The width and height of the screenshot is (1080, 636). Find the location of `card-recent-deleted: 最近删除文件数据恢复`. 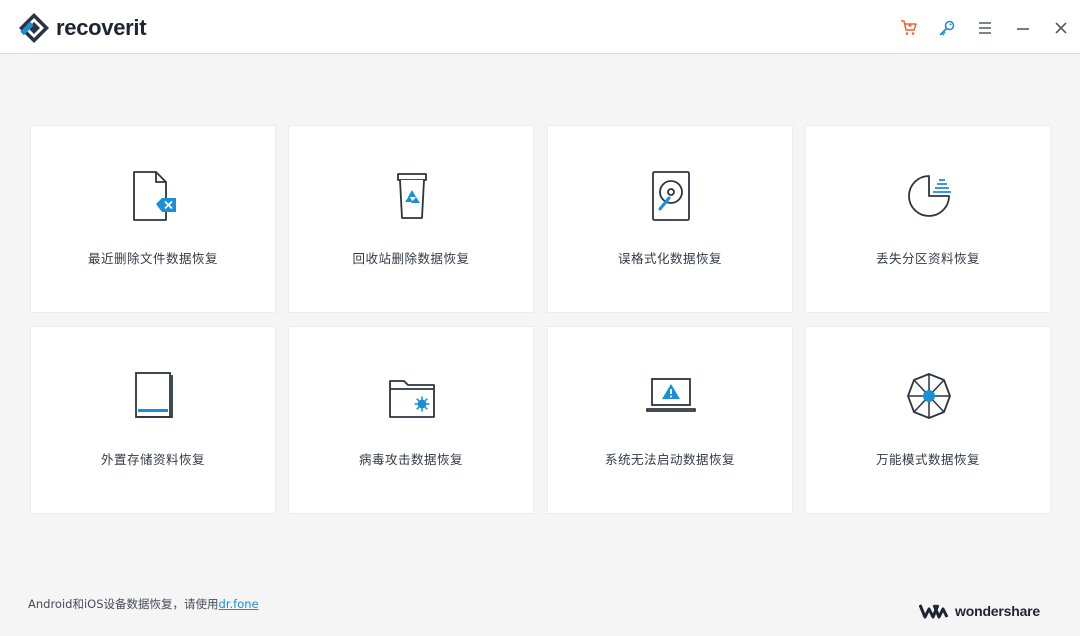

card-recent-deleted: 最近删除文件数据恢复 is located at coordinates (153, 219).